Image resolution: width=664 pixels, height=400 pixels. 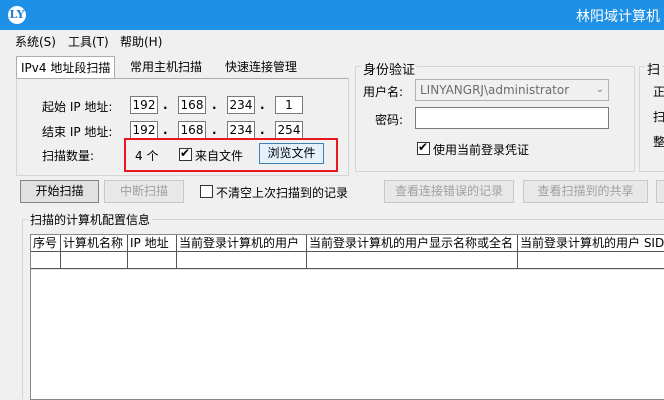 I want to click on start-ip-label: 起始 IP 地址:, so click(x=77, y=107).